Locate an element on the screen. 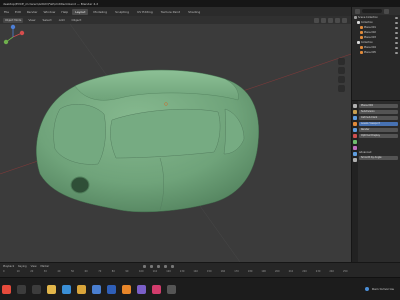  app-icon is located at coordinates (141, 289).